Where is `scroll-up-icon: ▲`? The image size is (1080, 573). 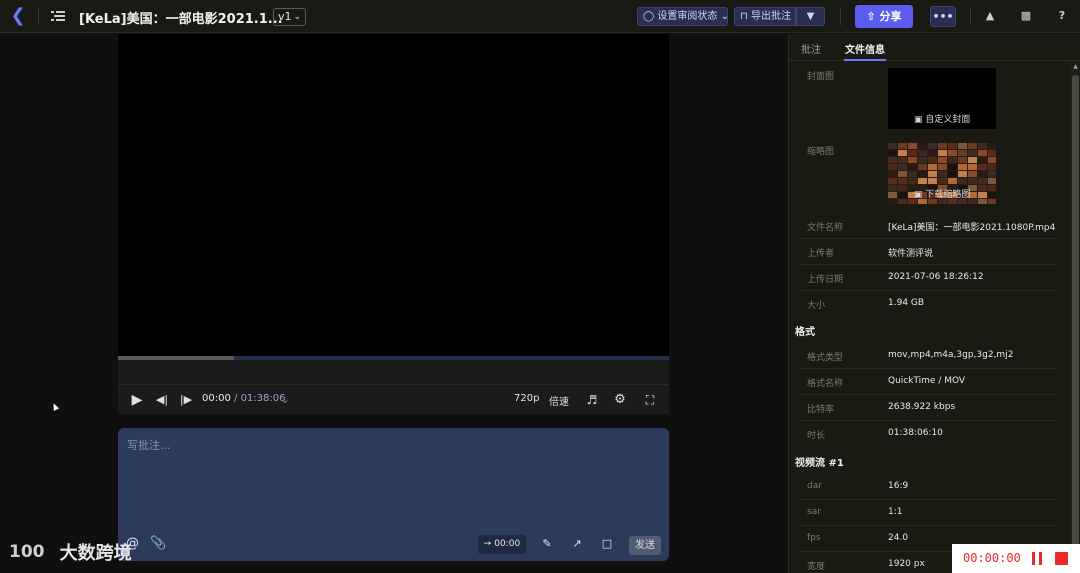 scroll-up-icon: ▲ is located at coordinates (1075, 67).